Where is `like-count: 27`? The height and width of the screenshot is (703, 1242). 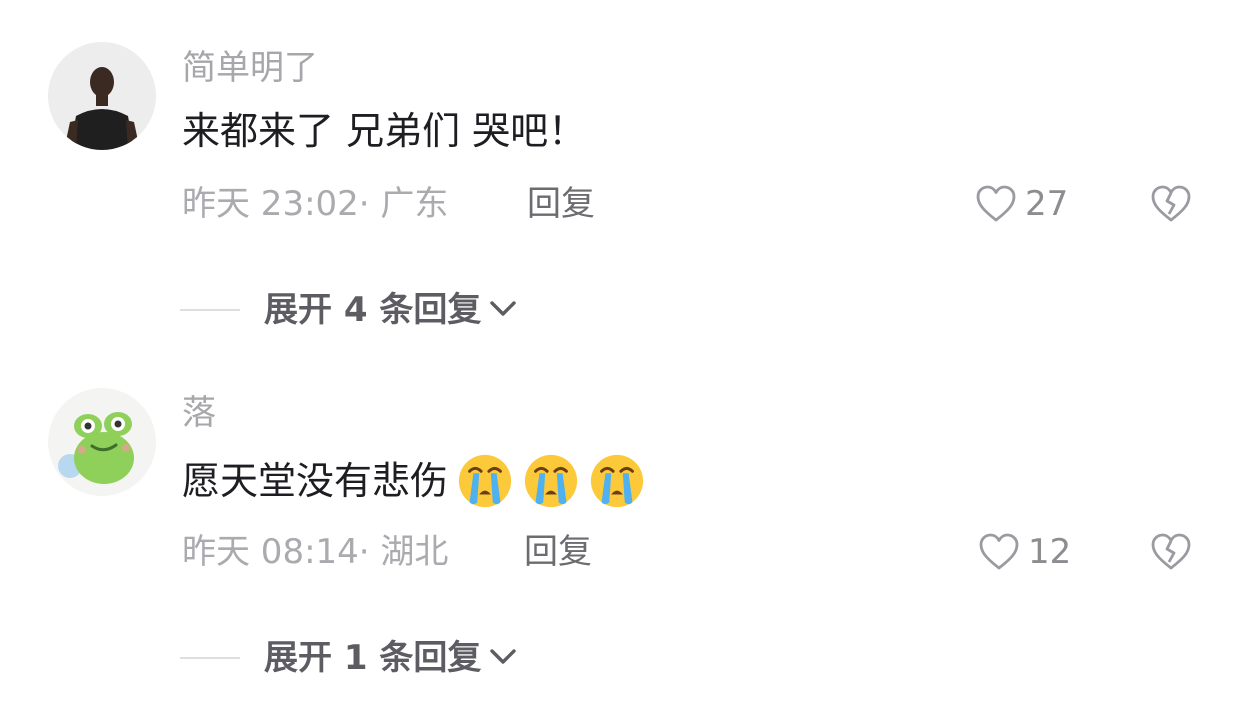 like-count: 27 is located at coordinates (1047, 204).